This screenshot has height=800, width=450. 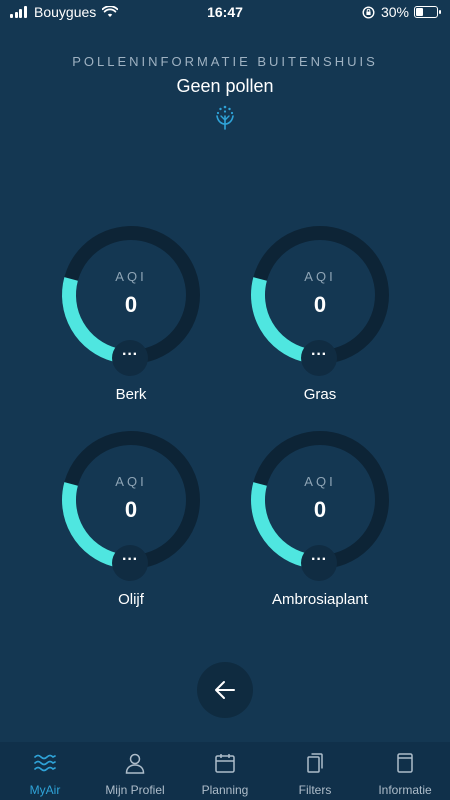 I want to click on status-bar: Bouygues 16:47 30%, so click(x=225, y=13).